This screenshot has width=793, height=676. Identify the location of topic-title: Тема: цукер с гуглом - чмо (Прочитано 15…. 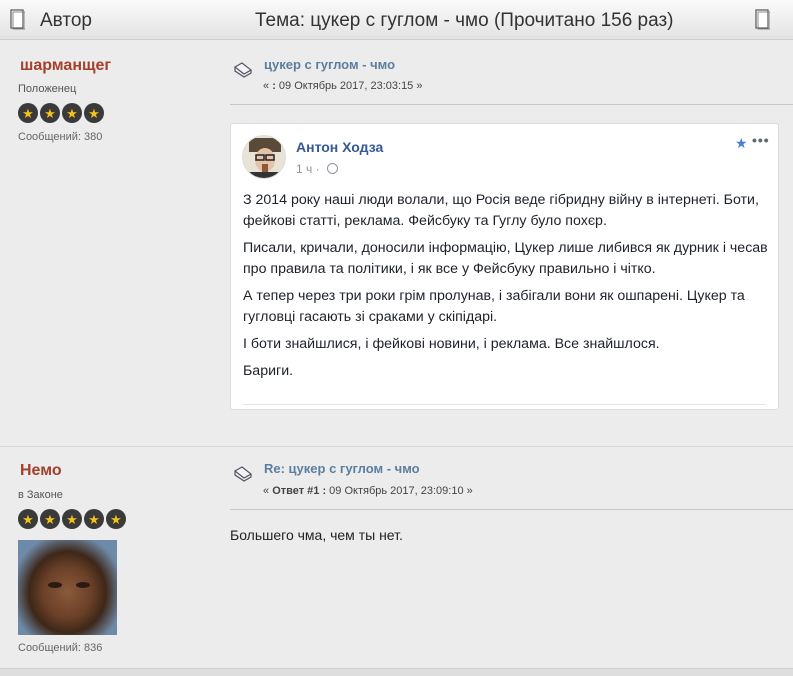
(464, 20).